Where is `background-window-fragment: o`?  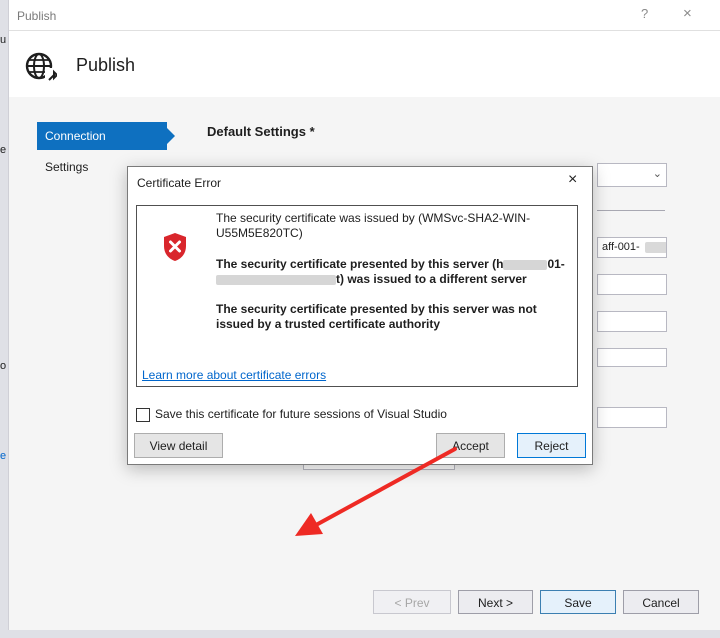
background-window-fragment: o is located at coordinates (3, 366).